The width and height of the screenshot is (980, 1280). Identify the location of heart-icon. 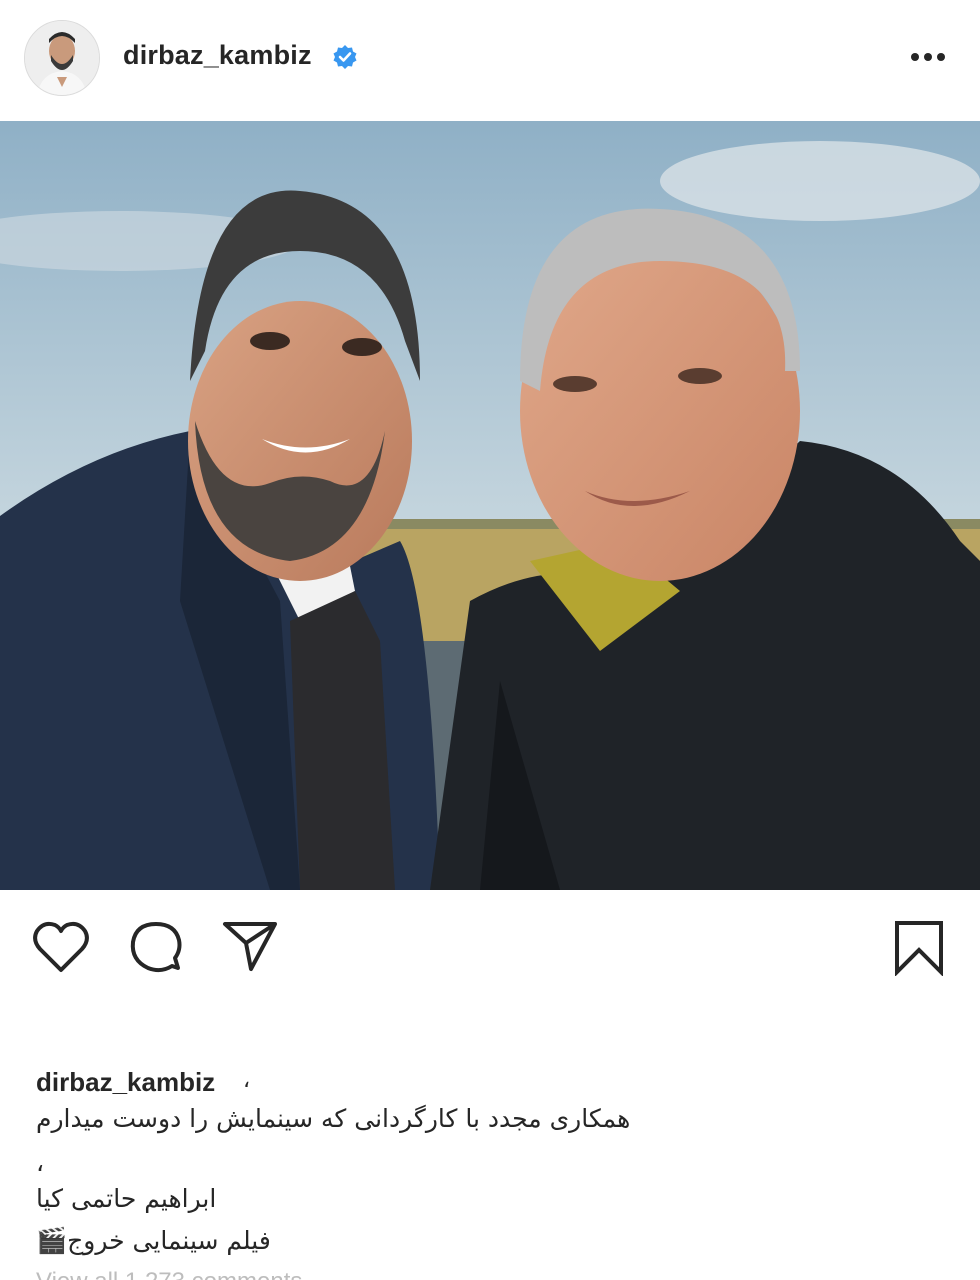
(61, 947).